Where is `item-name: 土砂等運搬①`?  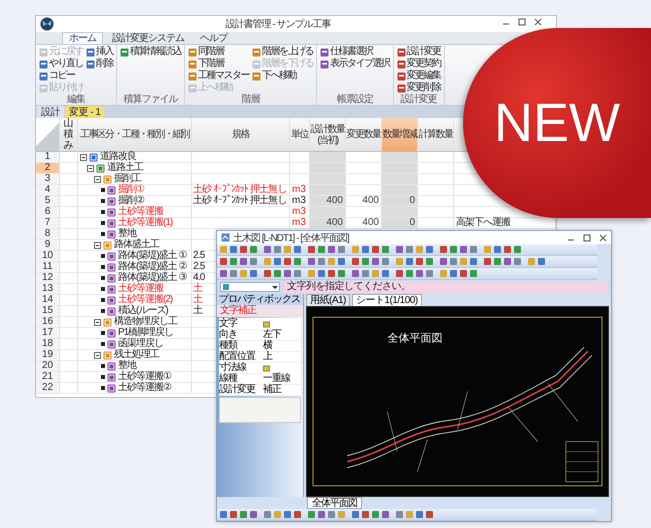
item-name: 土砂等運搬① is located at coordinates (144, 377).